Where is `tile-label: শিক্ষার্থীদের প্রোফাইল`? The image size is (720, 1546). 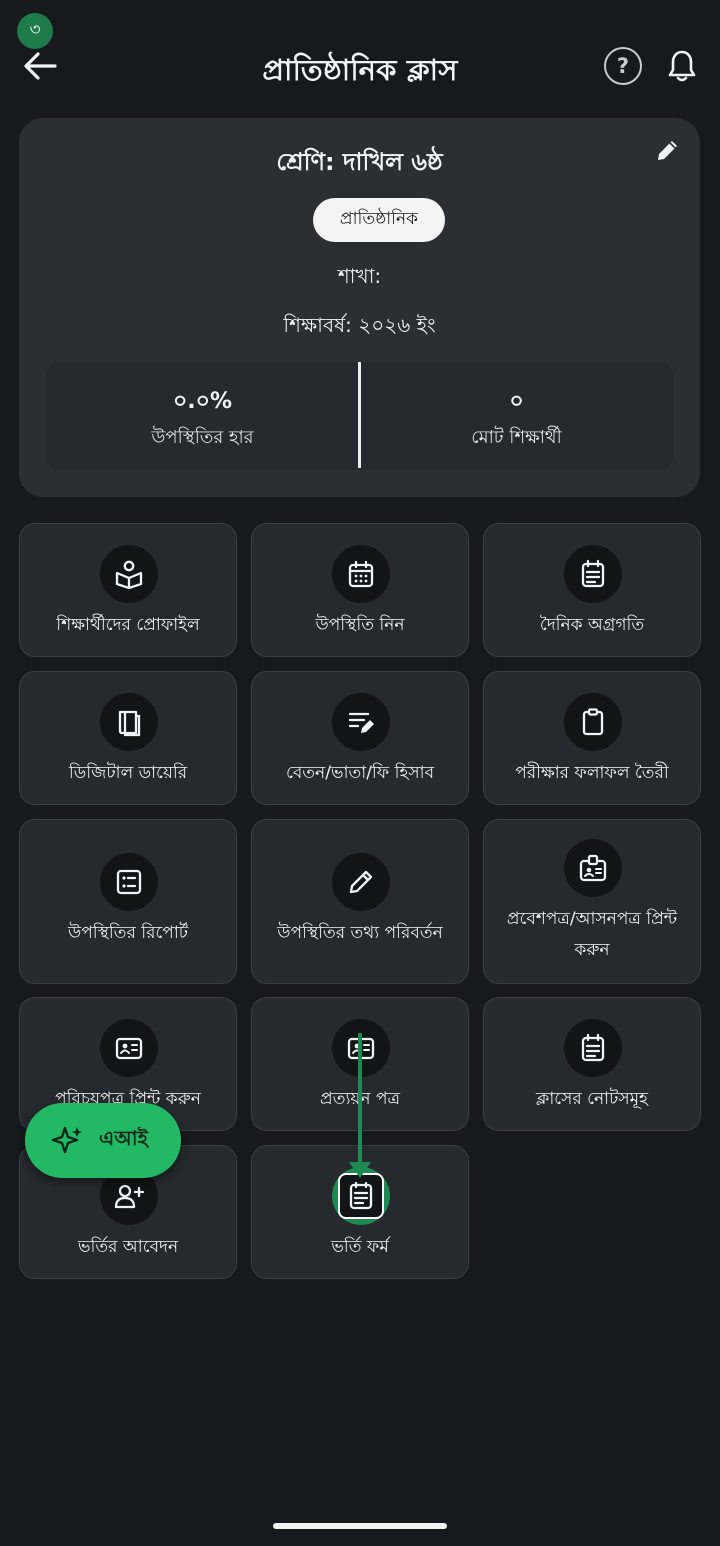
tile-label: শিক্ষার্থীদের প্রোফাইল is located at coordinates (128, 625).